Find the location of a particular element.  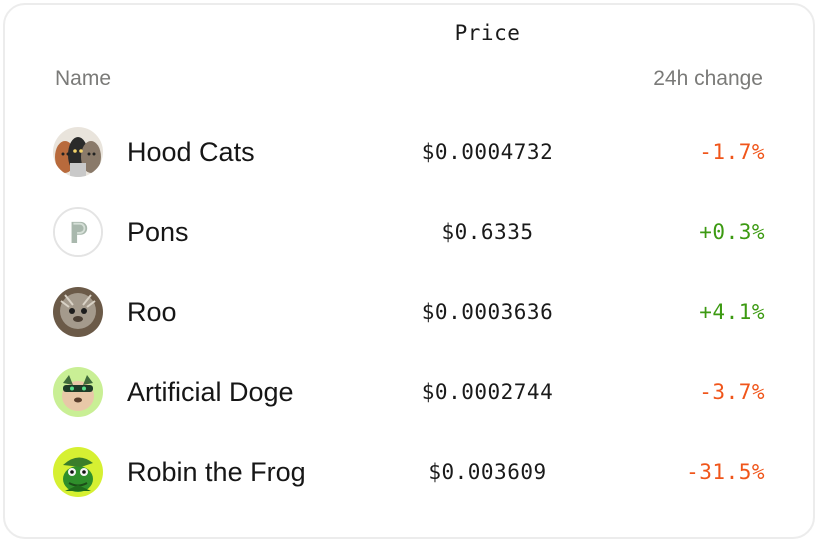

token-name: Artificial Doge is located at coordinates (210, 392).